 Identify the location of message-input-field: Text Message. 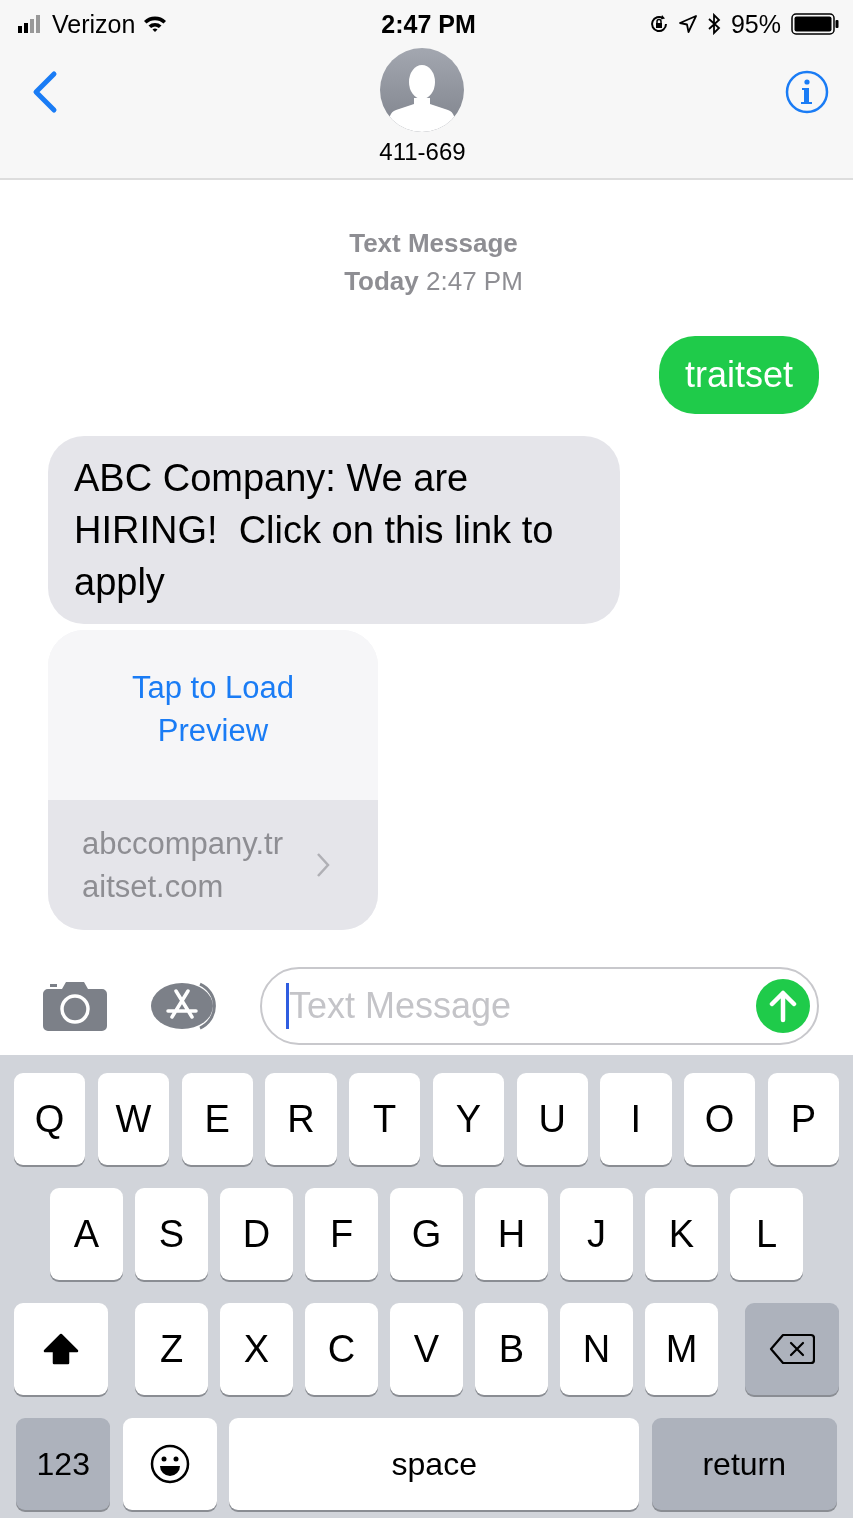
(539, 1006).